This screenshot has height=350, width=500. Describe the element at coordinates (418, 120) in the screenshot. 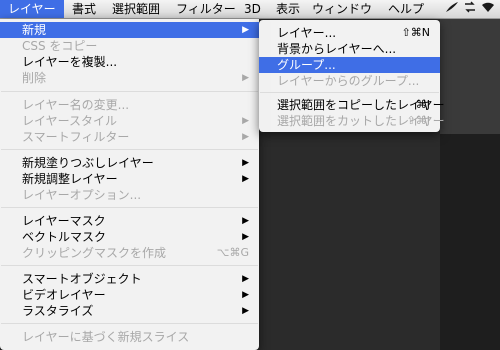

I see `shortcut-label: ⇧⌘J` at that location.